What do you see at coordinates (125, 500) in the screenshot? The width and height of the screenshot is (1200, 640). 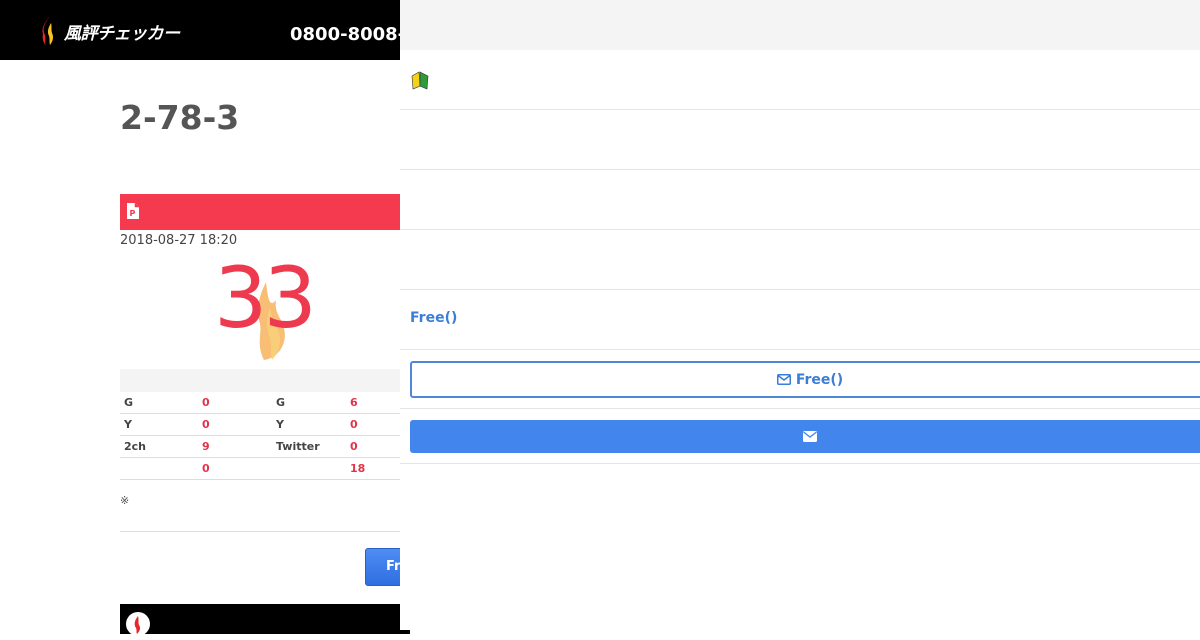 I see `footnote: ※` at bounding box center [125, 500].